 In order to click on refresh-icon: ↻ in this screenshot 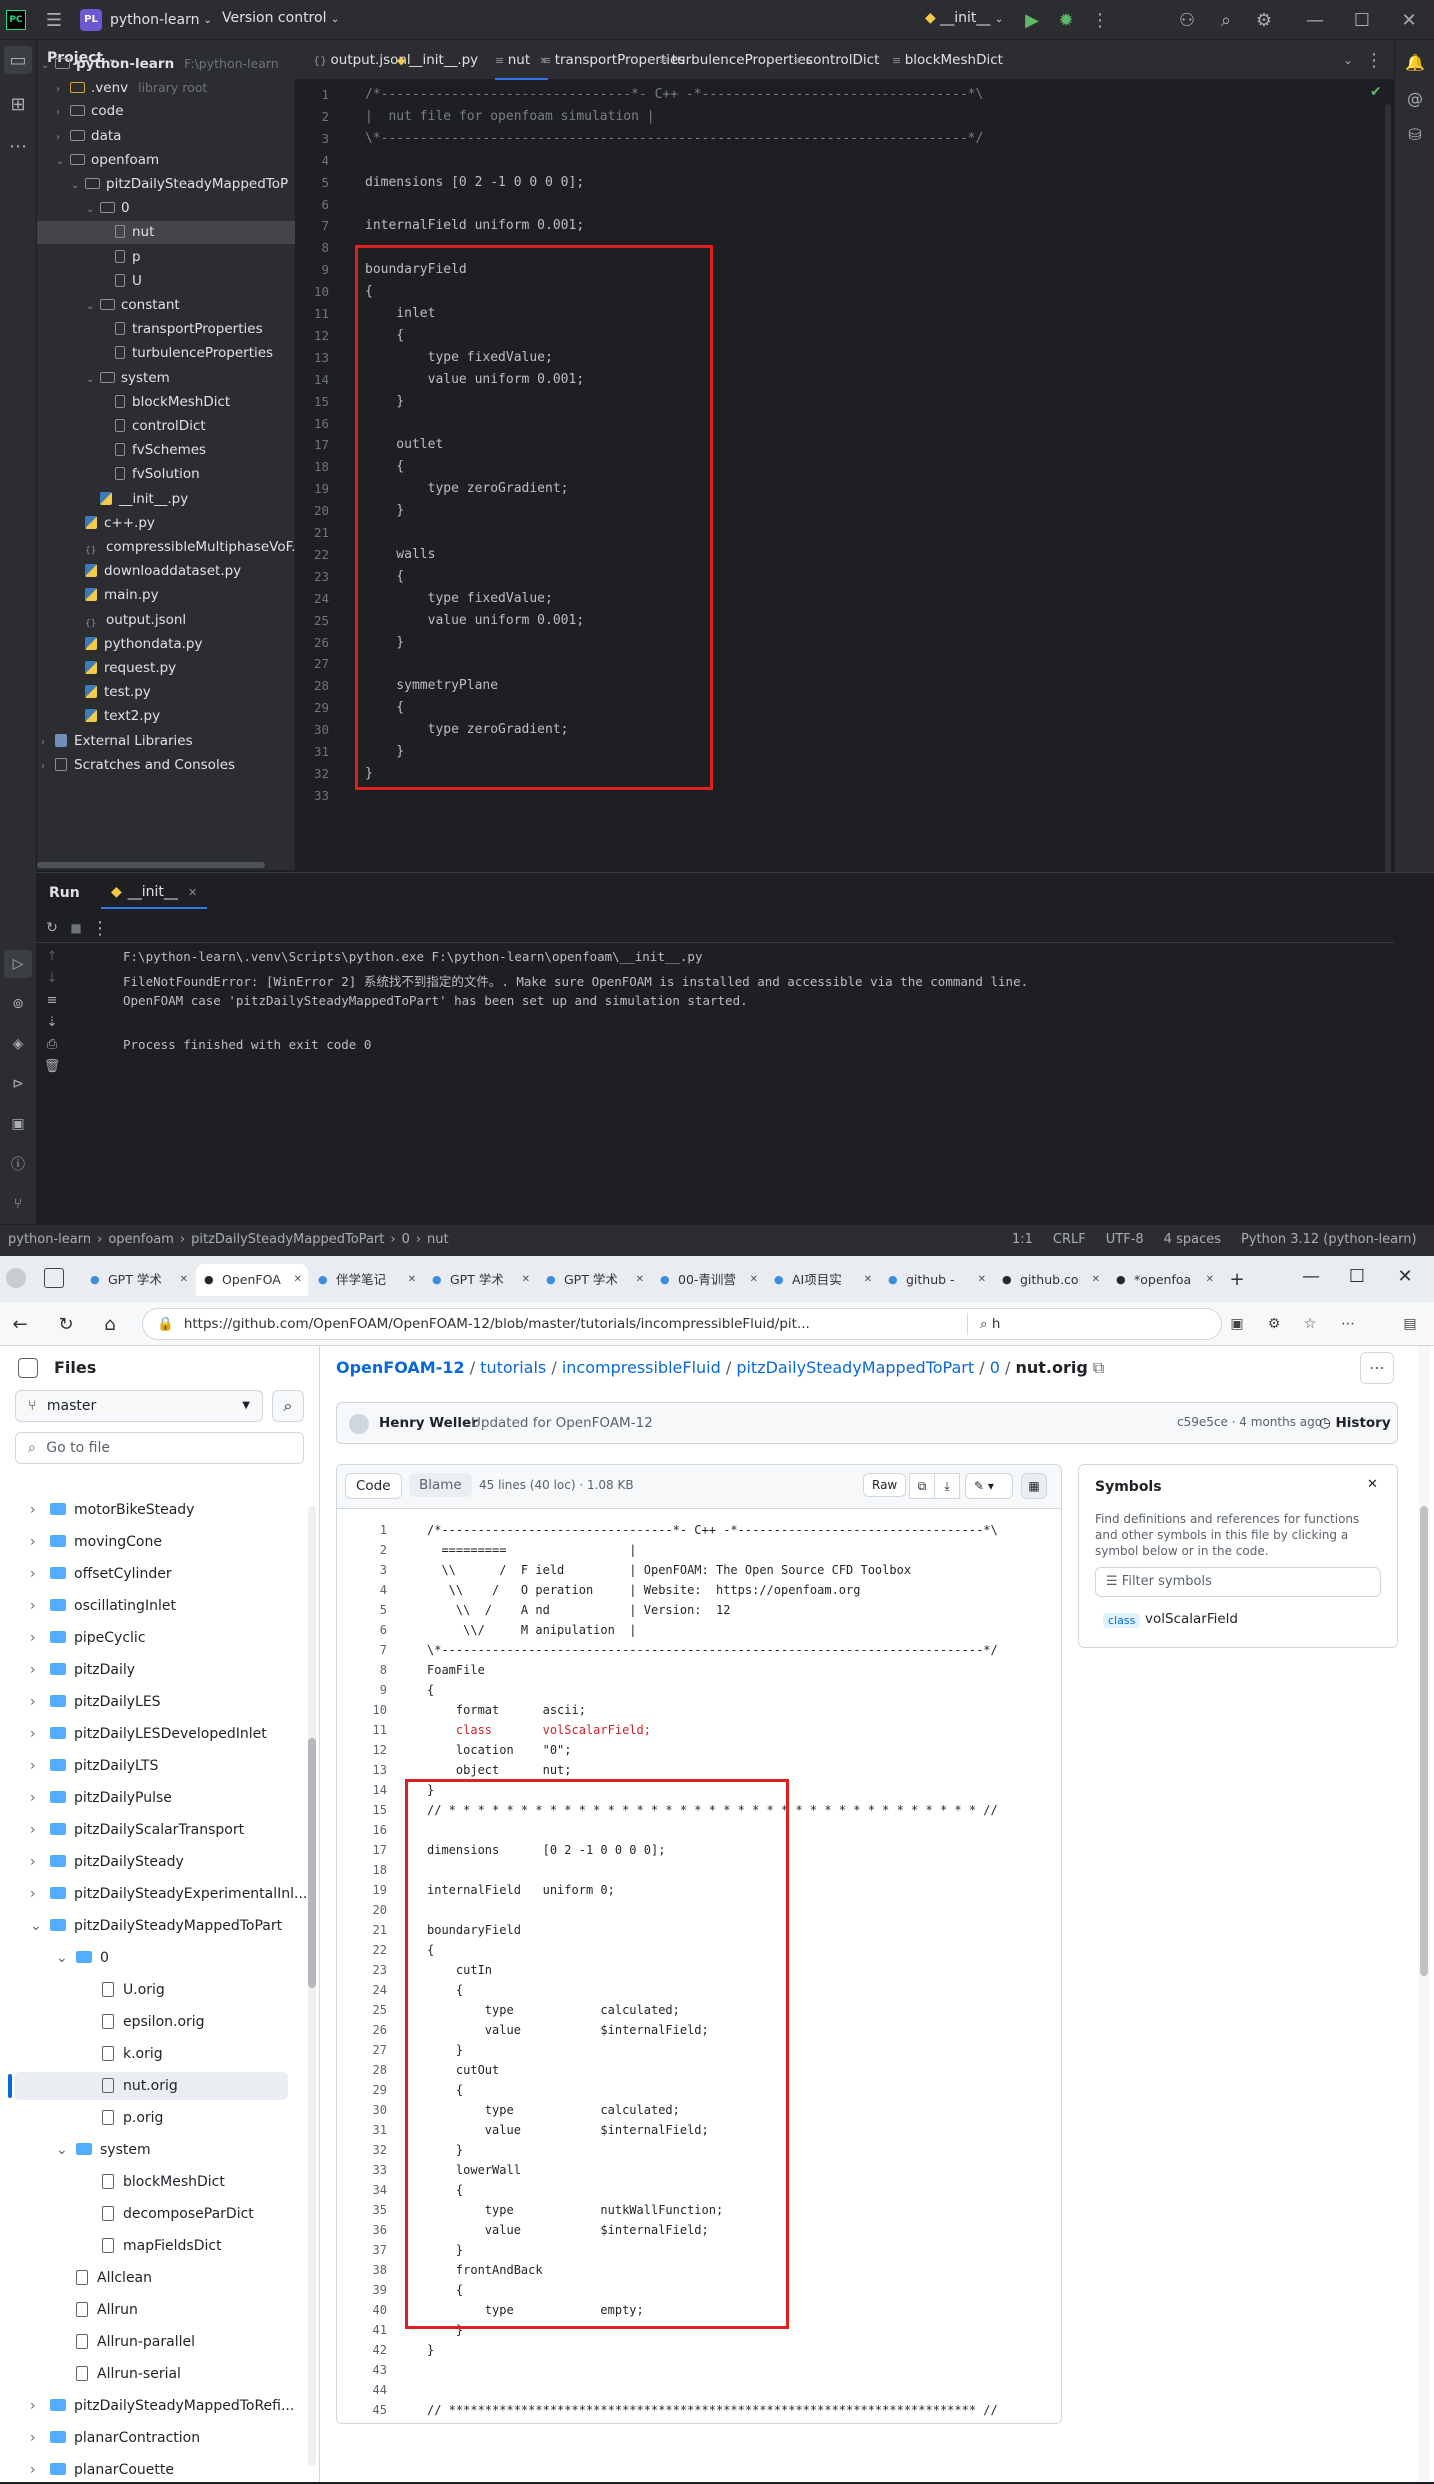, I will do `click(66, 1324)`.